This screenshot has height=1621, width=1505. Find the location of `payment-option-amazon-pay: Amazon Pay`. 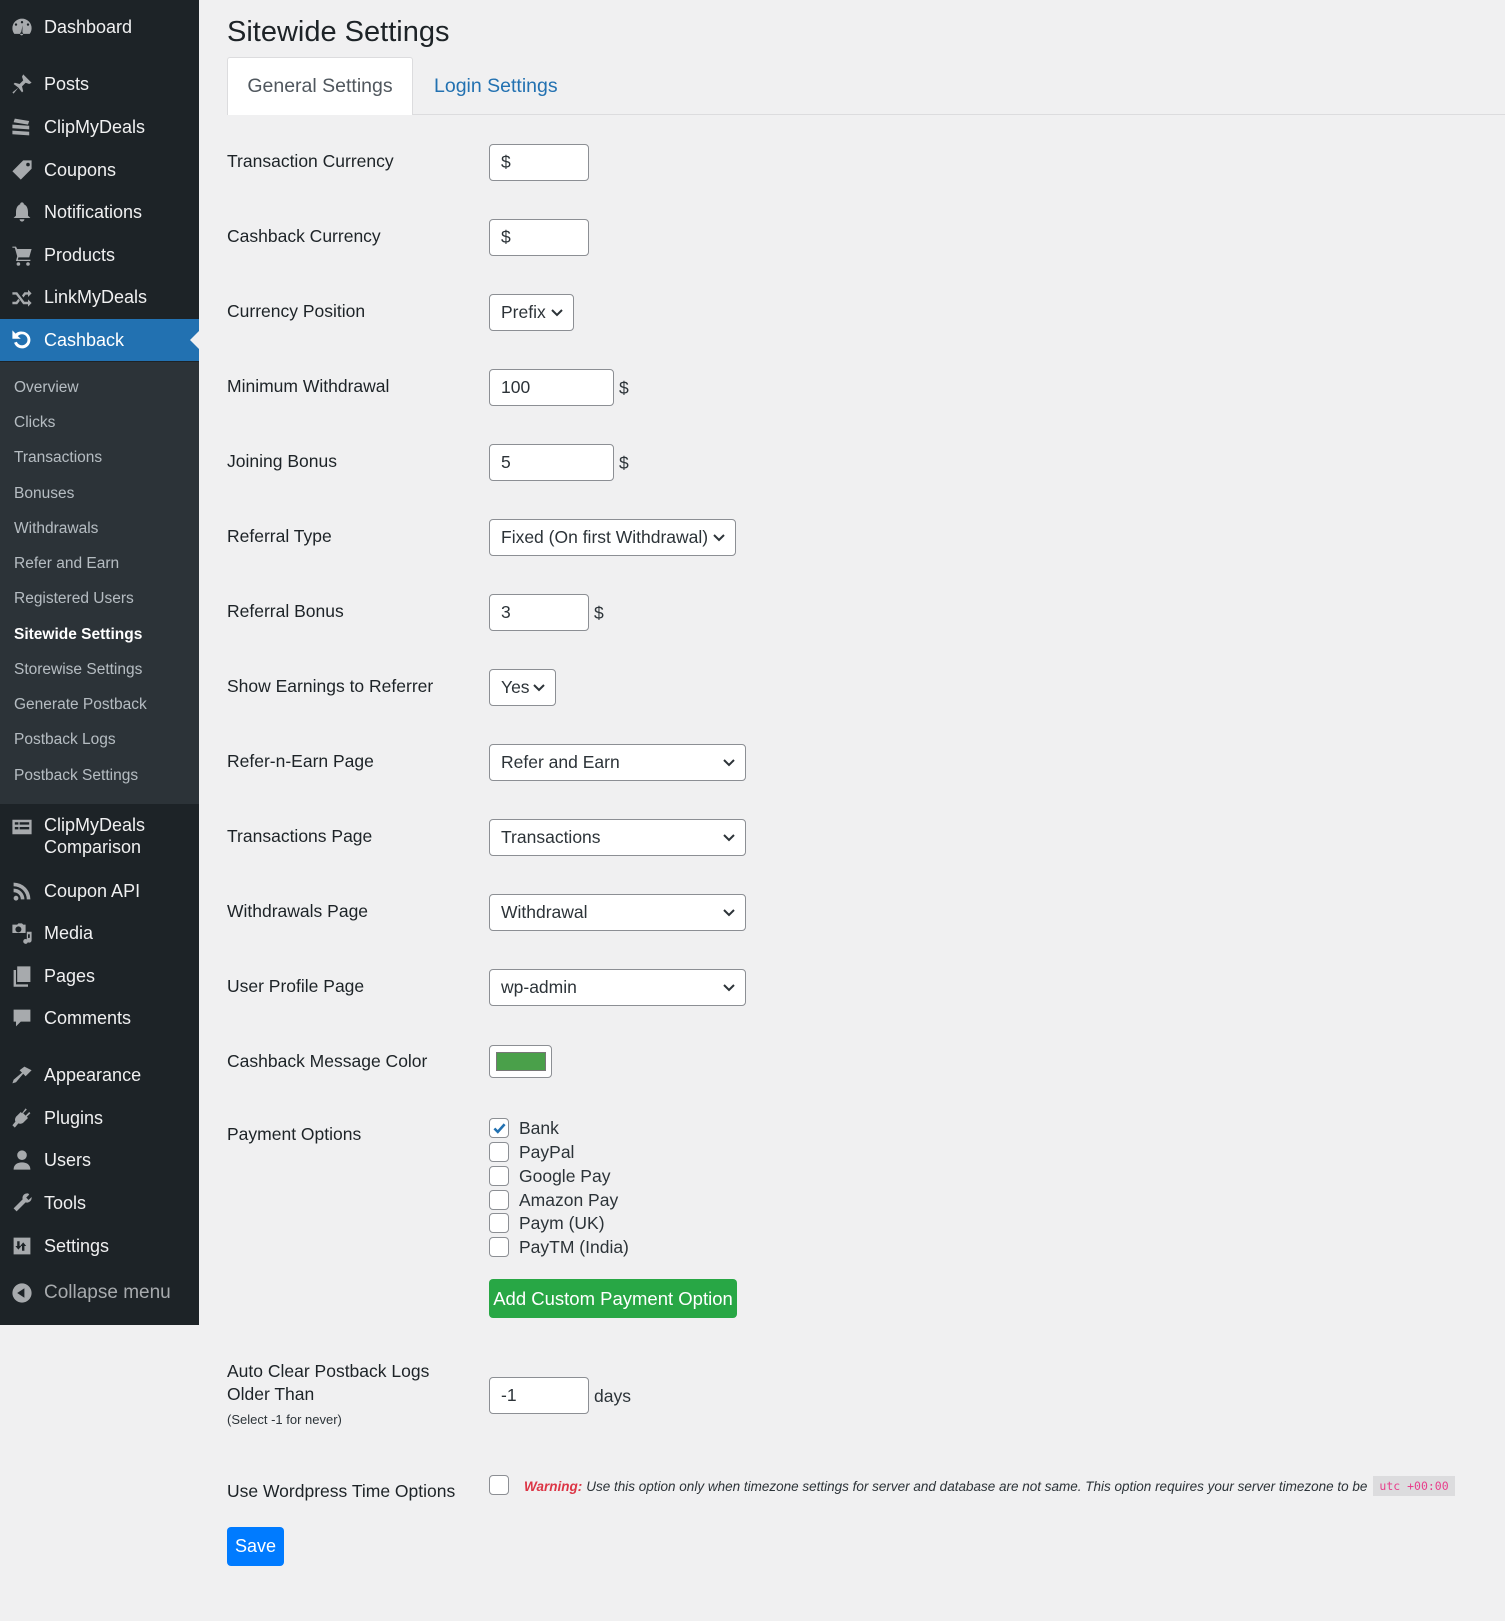

payment-option-amazon-pay: Amazon Pay is located at coordinates (553, 1200).